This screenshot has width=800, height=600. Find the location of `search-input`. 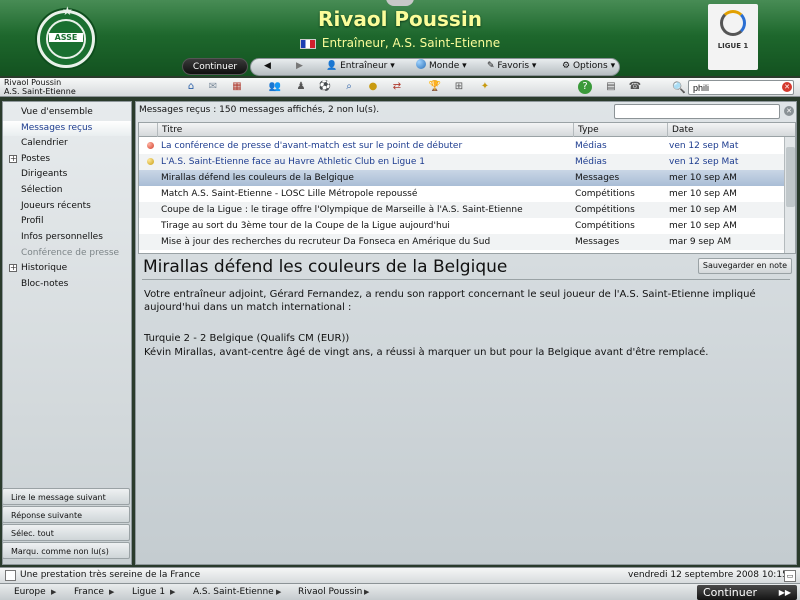

search-input is located at coordinates (741, 87).